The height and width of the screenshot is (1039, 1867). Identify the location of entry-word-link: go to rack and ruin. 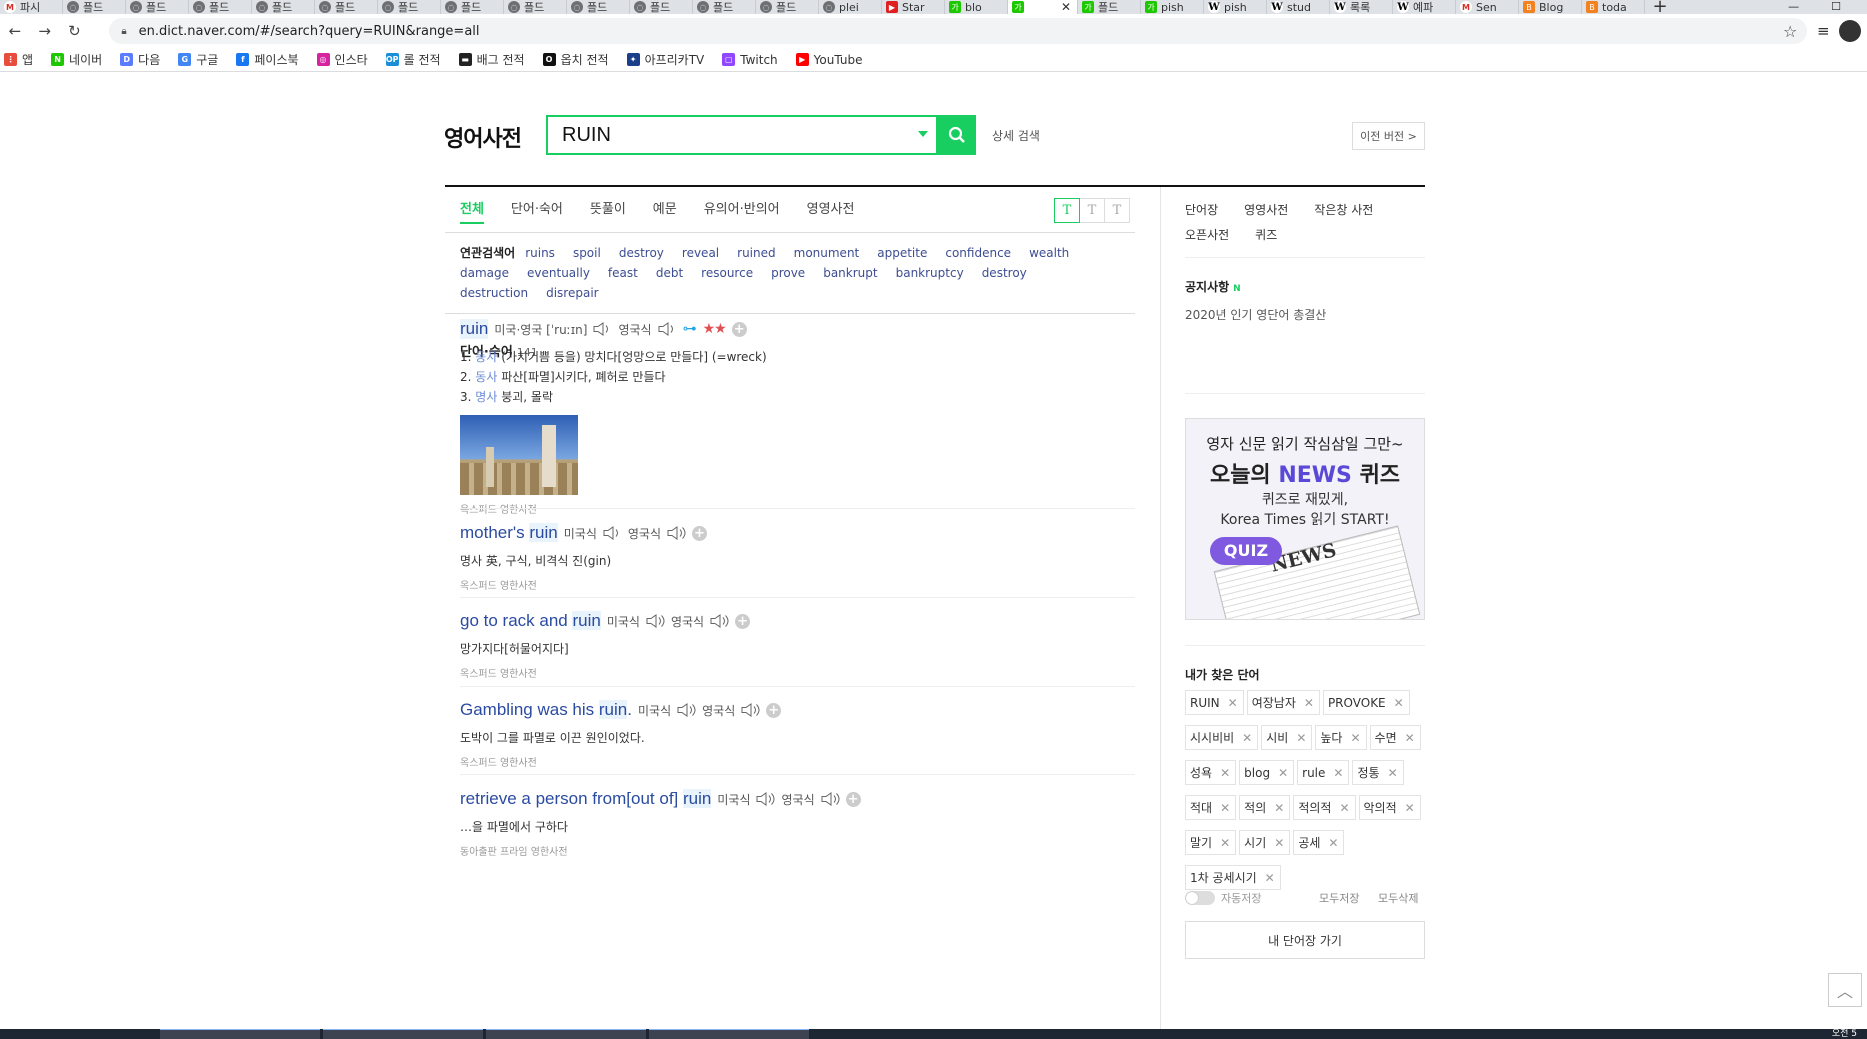
(530, 621).